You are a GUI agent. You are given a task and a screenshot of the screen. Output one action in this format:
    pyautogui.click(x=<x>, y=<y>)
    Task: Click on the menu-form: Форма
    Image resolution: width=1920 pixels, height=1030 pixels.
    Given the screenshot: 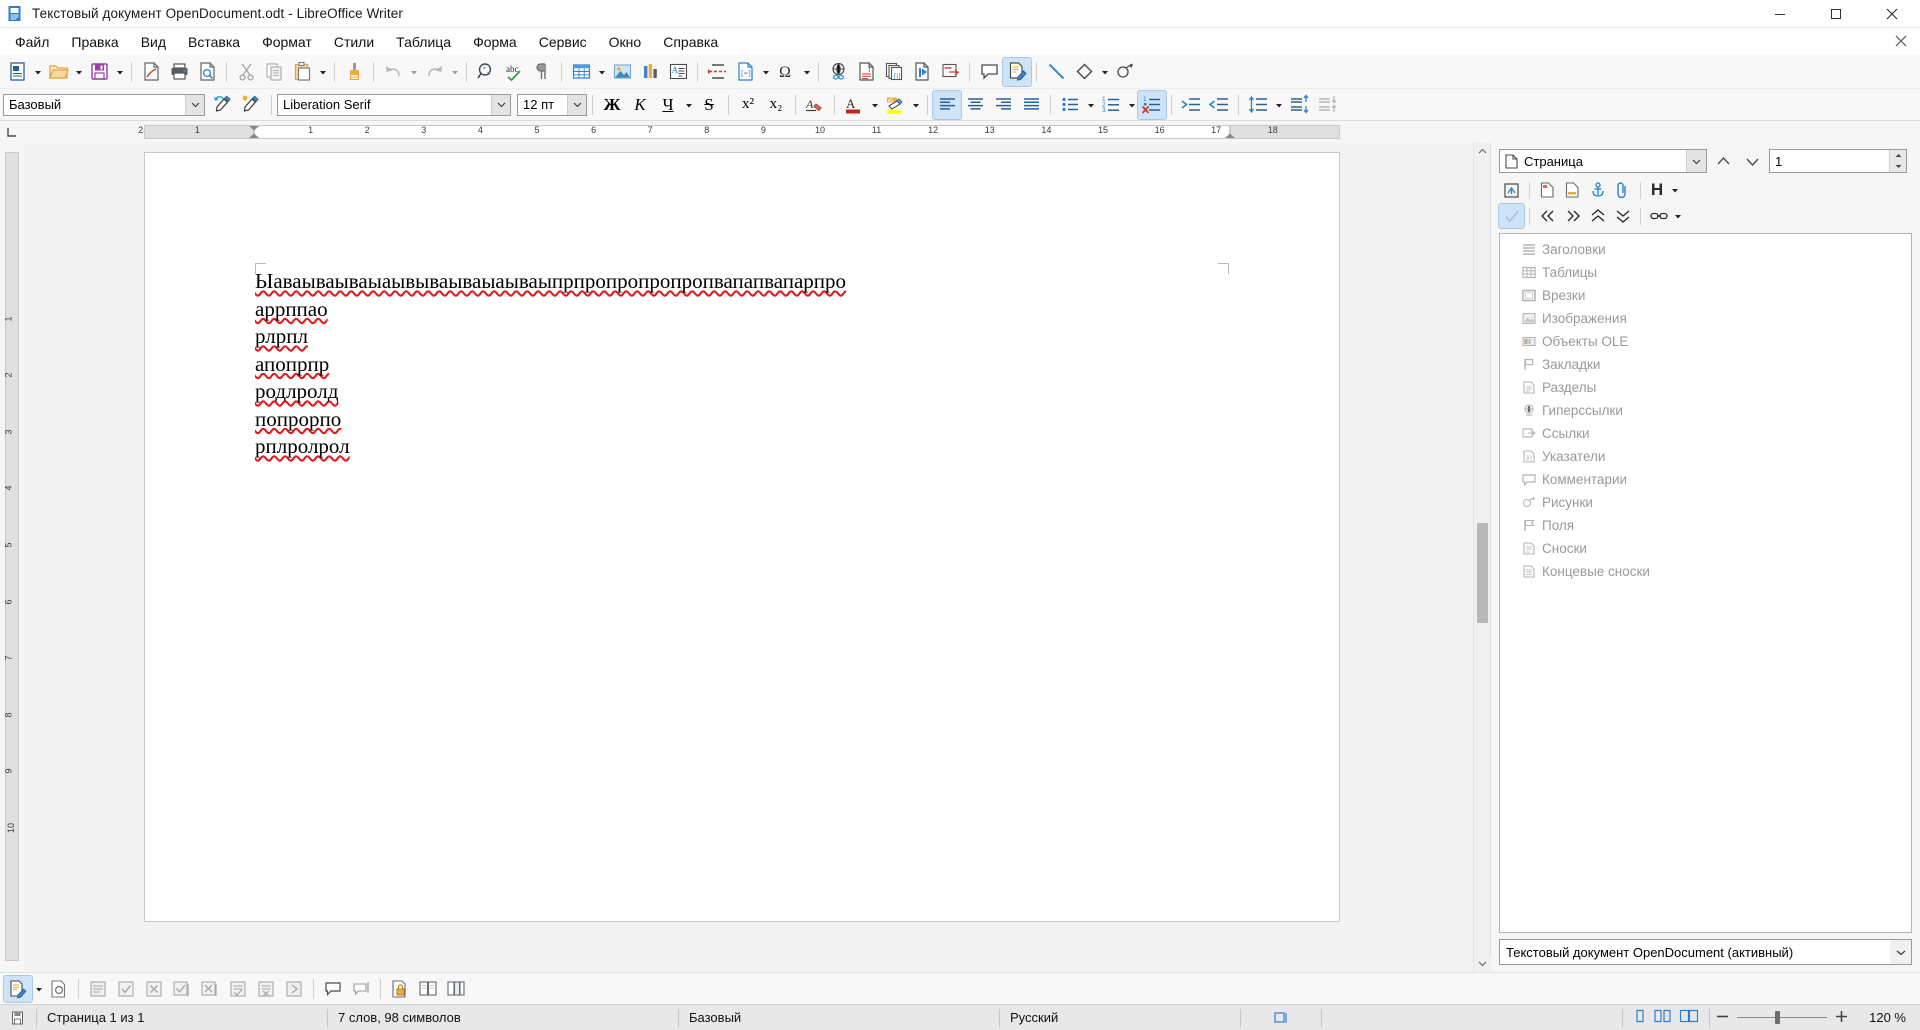 What is the action you would take?
    pyautogui.click(x=495, y=42)
    